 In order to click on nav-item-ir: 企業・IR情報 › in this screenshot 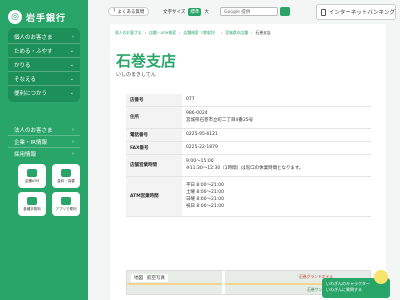, I will do `click(44, 142)`.